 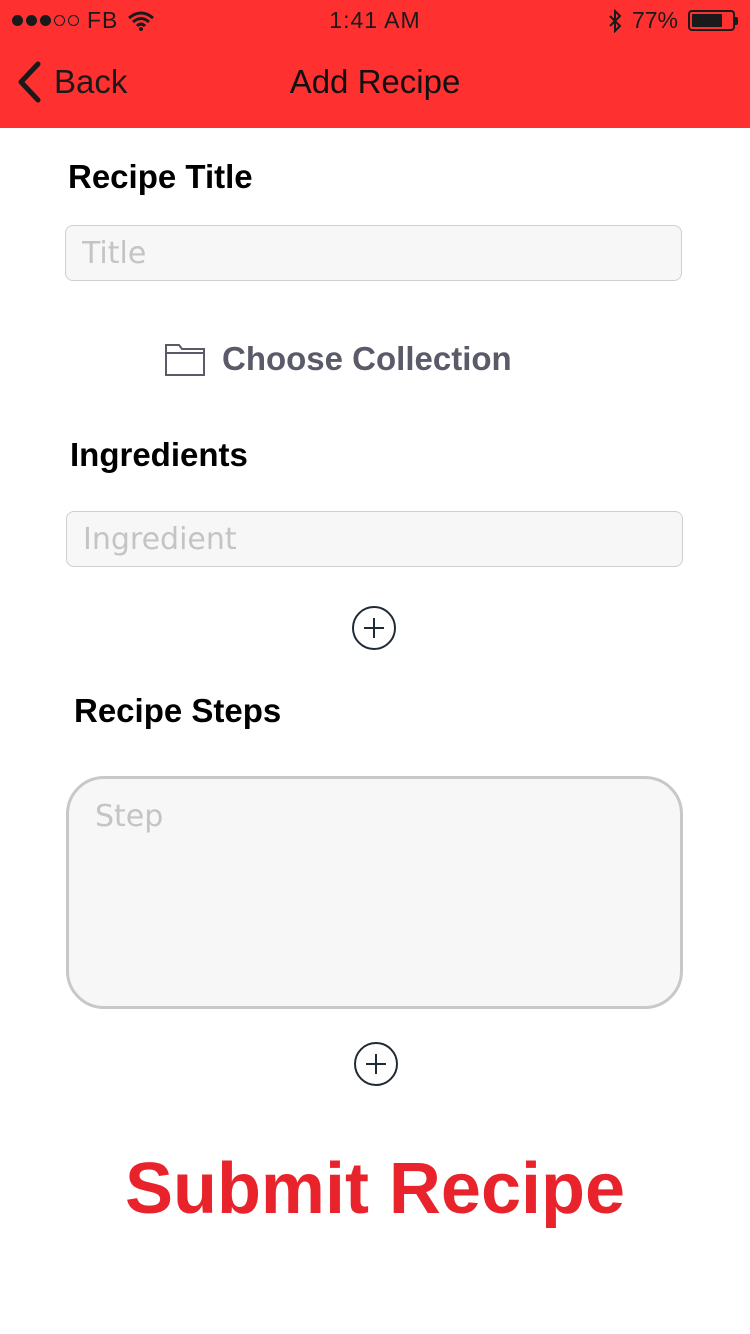 I want to click on folder-icon, so click(x=185, y=360).